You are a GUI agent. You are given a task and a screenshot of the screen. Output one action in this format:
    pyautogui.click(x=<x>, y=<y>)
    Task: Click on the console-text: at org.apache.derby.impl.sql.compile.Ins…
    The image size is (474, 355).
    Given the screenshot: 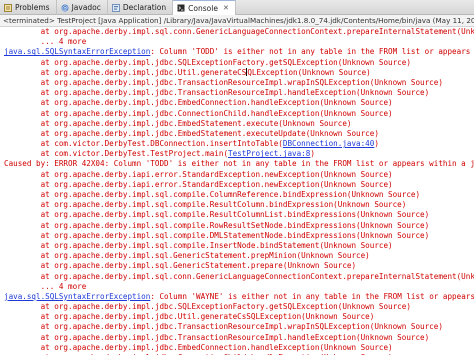 What is the action you would take?
    pyautogui.click(x=198, y=245)
    